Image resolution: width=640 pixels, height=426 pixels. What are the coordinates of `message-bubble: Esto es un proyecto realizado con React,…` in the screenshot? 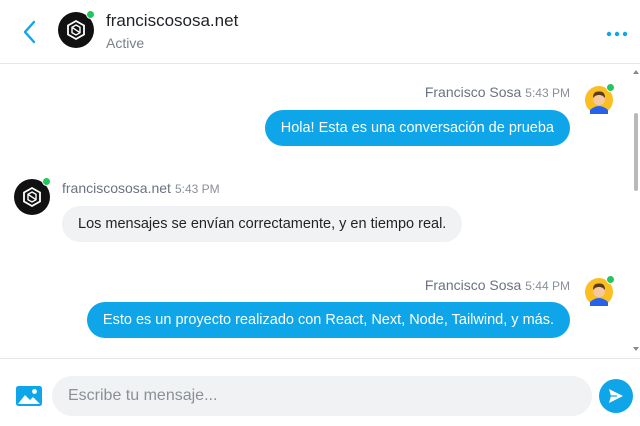 It's located at (328, 320).